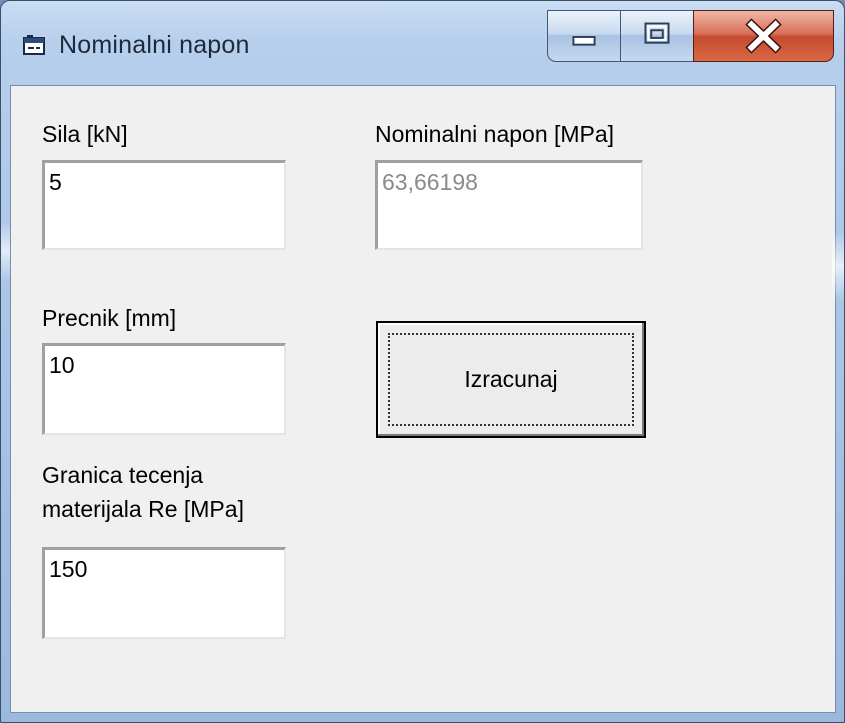  I want to click on minimize-icon, so click(584, 41).